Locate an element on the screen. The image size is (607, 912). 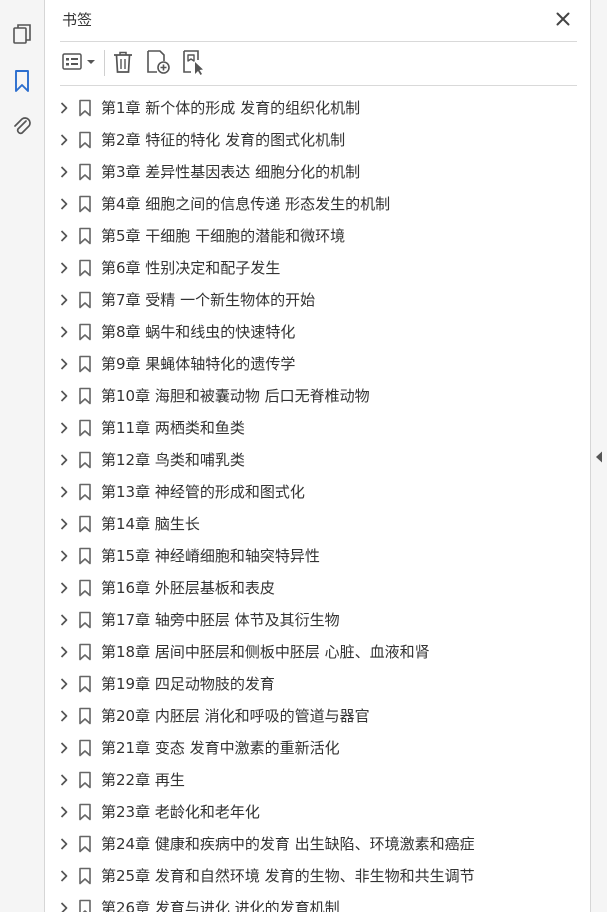
bookmark-row: 第9章 果蝇体轴特化的遗传学 is located at coordinates (306, 364).